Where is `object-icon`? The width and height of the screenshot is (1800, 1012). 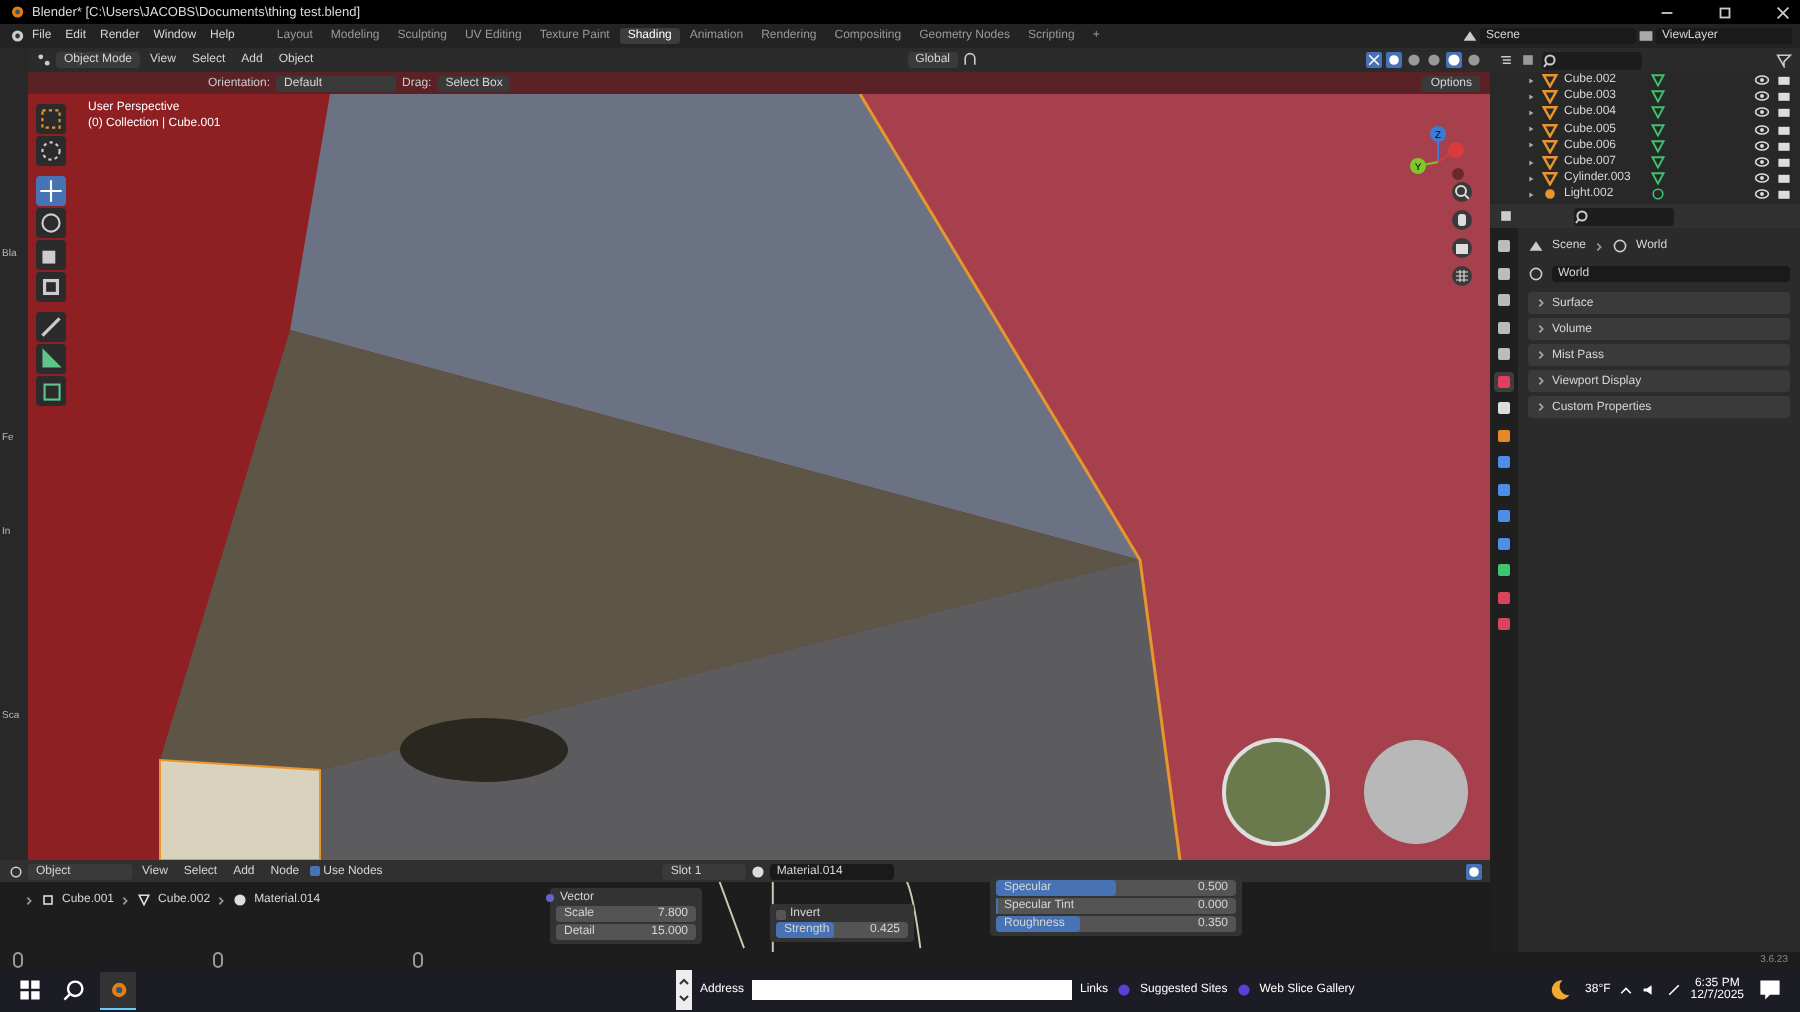
object-icon is located at coordinates (48, 900).